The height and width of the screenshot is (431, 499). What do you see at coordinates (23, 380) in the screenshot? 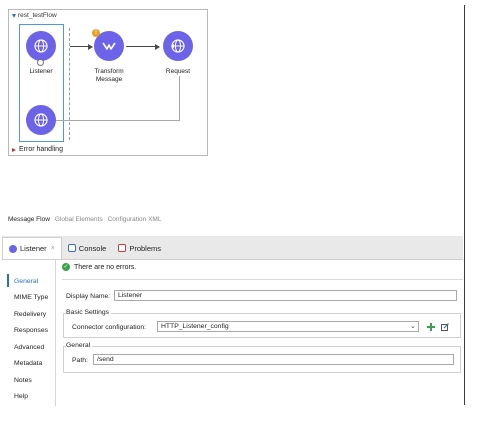
I see `nav-item-notes: Notes` at bounding box center [23, 380].